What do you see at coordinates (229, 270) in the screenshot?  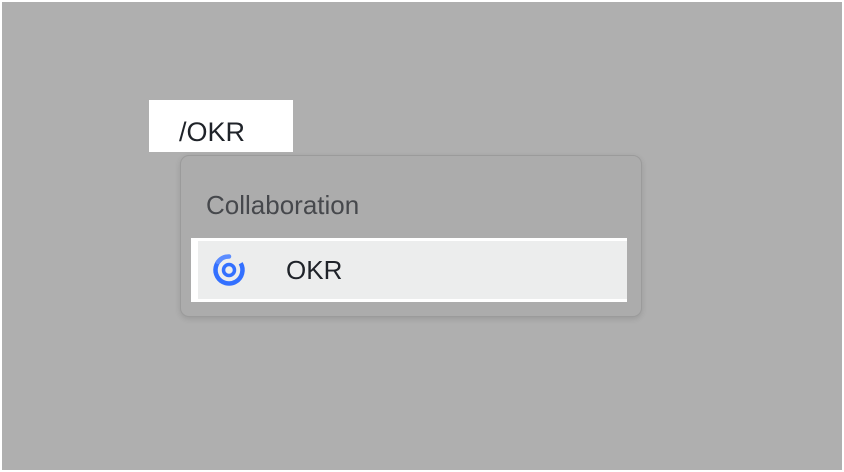 I see `okr-icon` at bounding box center [229, 270].